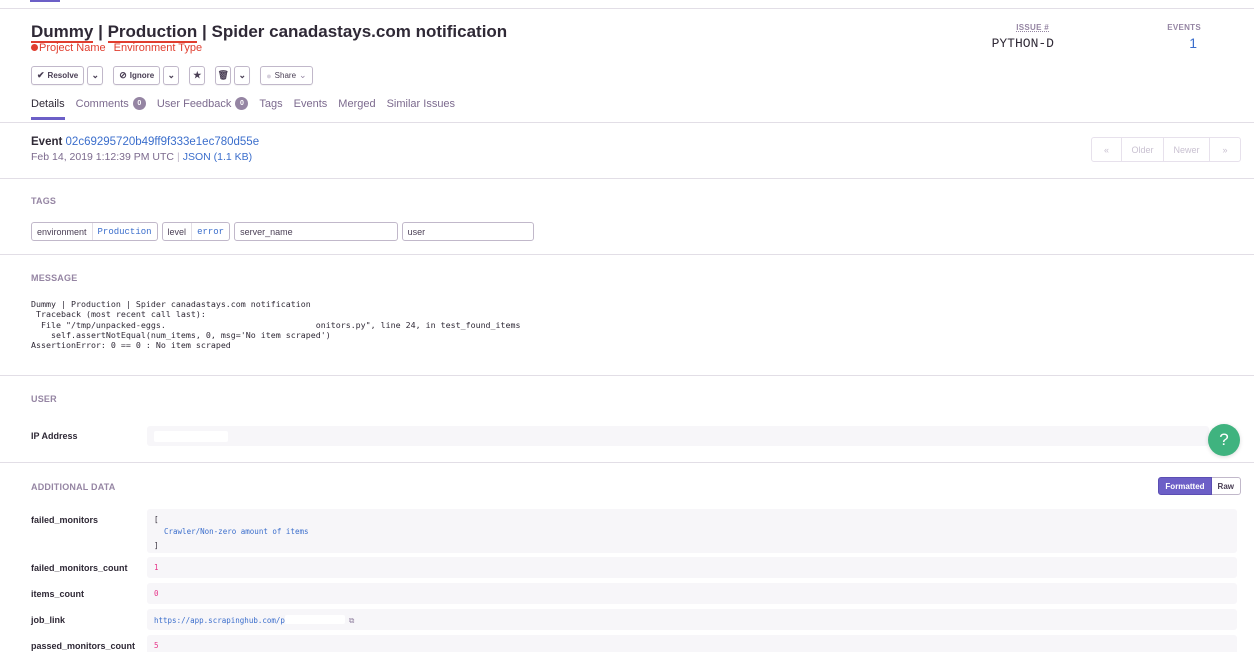 Image resolution: width=1254 pixels, height=652 pixels. I want to click on raw-button: Raw, so click(1226, 486).